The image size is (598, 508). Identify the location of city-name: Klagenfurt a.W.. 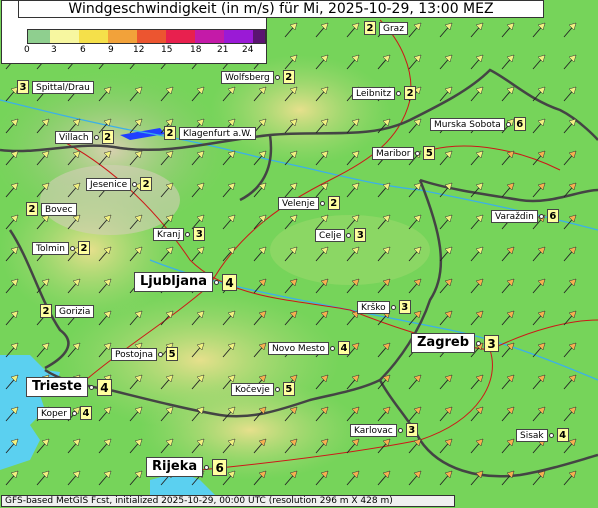
(217, 133).